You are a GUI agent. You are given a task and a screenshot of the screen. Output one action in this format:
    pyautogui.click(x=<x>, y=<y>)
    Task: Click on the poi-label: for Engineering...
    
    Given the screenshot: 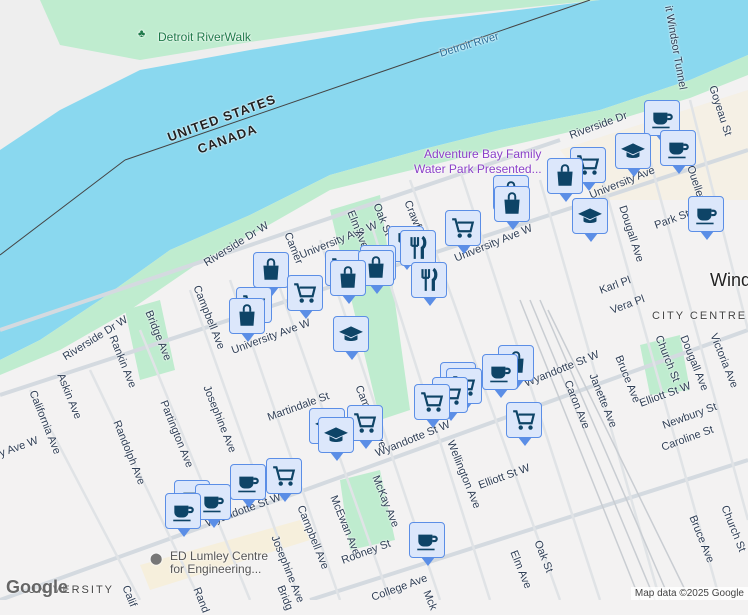 What is the action you would take?
    pyautogui.click(x=215, y=569)
    